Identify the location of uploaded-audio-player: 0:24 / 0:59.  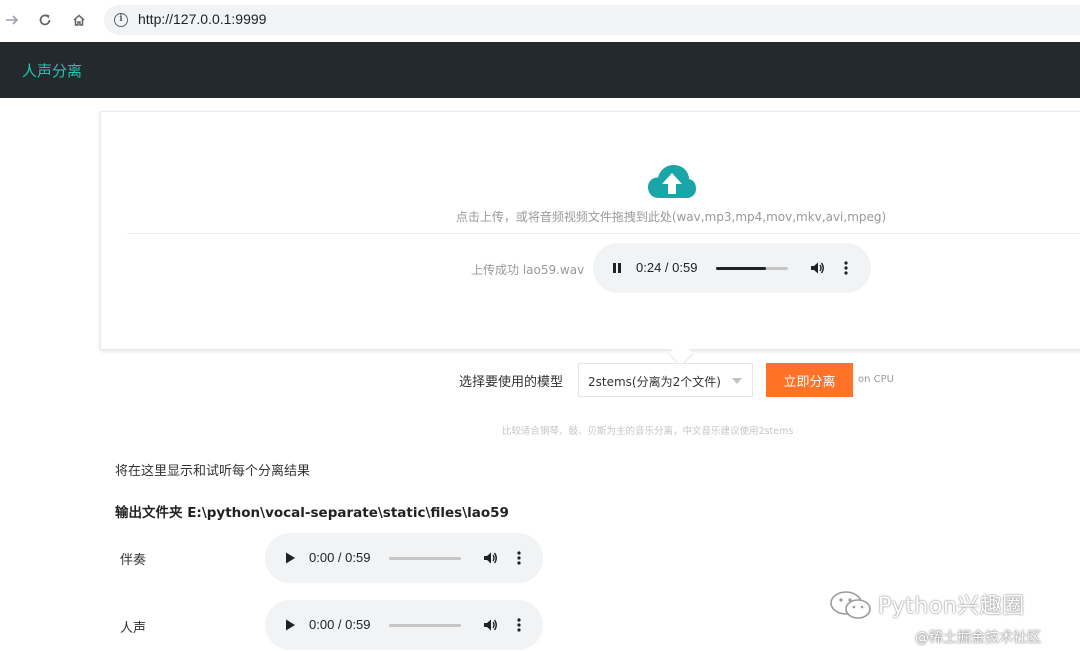
(732, 268).